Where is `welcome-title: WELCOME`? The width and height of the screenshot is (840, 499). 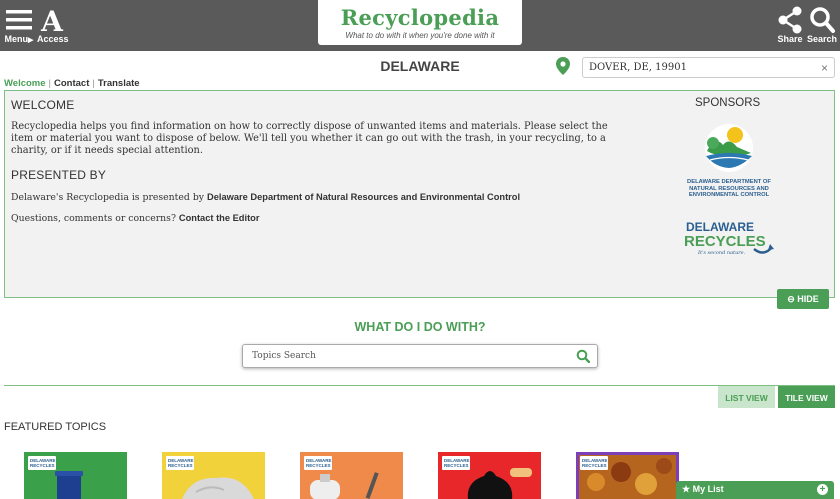
welcome-title: WELCOME is located at coordinates (43, 105).